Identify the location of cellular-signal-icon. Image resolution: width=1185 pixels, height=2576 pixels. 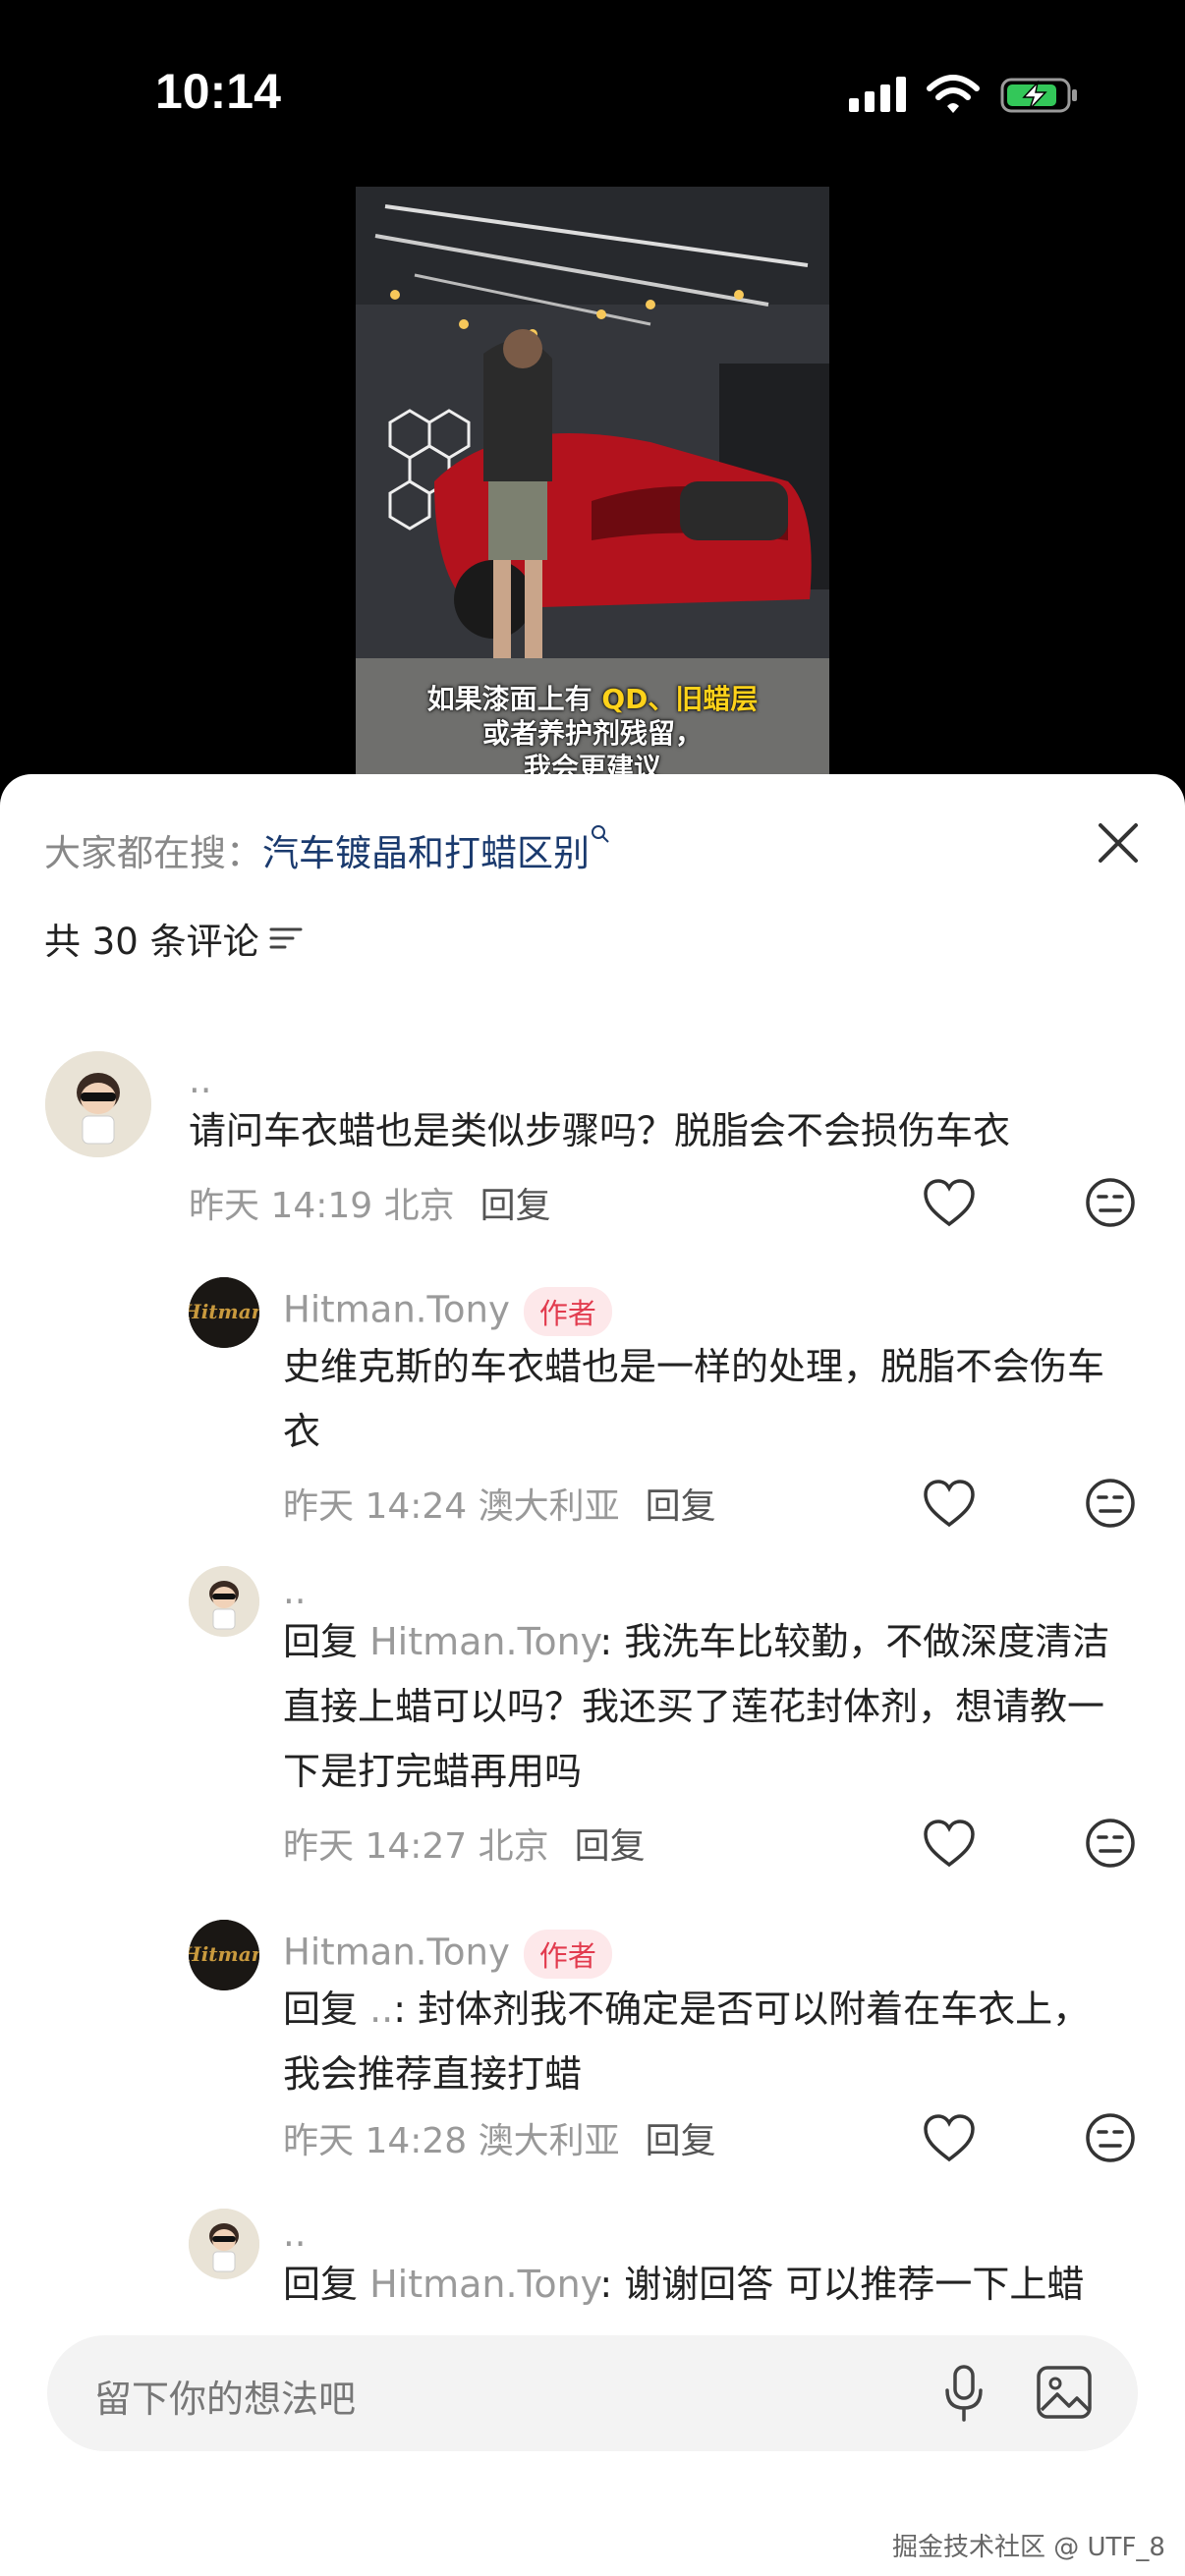
(878, 94).